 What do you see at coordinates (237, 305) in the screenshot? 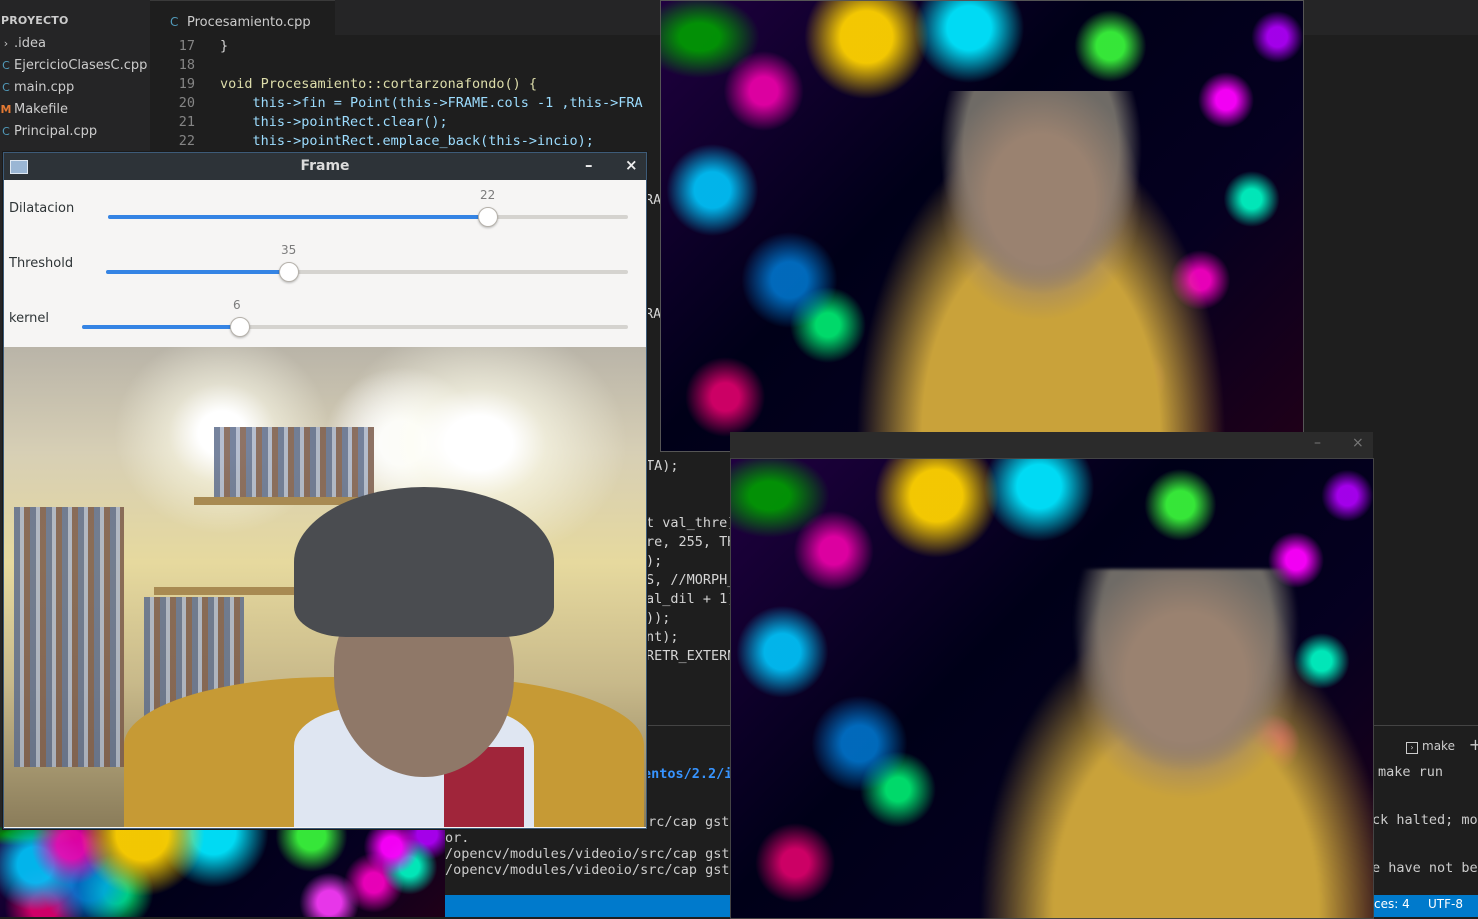
I see `trackbar-value: 6` at bounding box center [237, 305].